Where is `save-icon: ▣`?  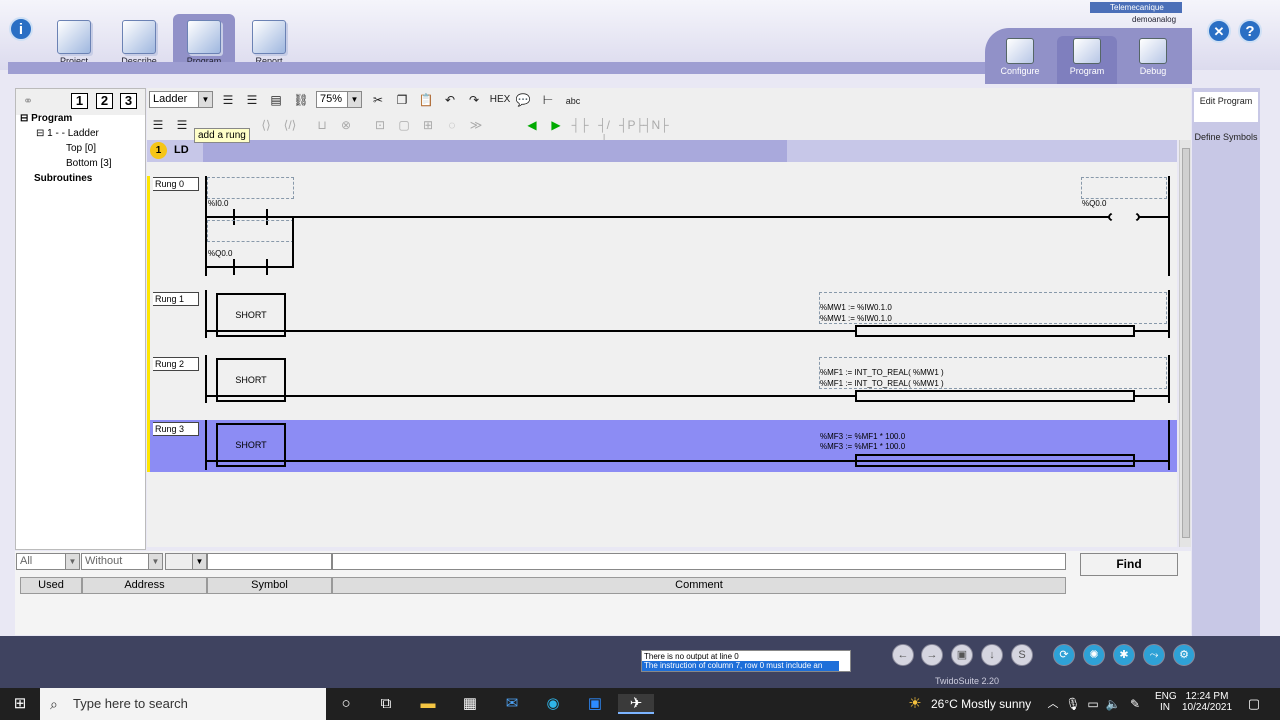
save-icon: ▣ is located at coordinates (962, 655).